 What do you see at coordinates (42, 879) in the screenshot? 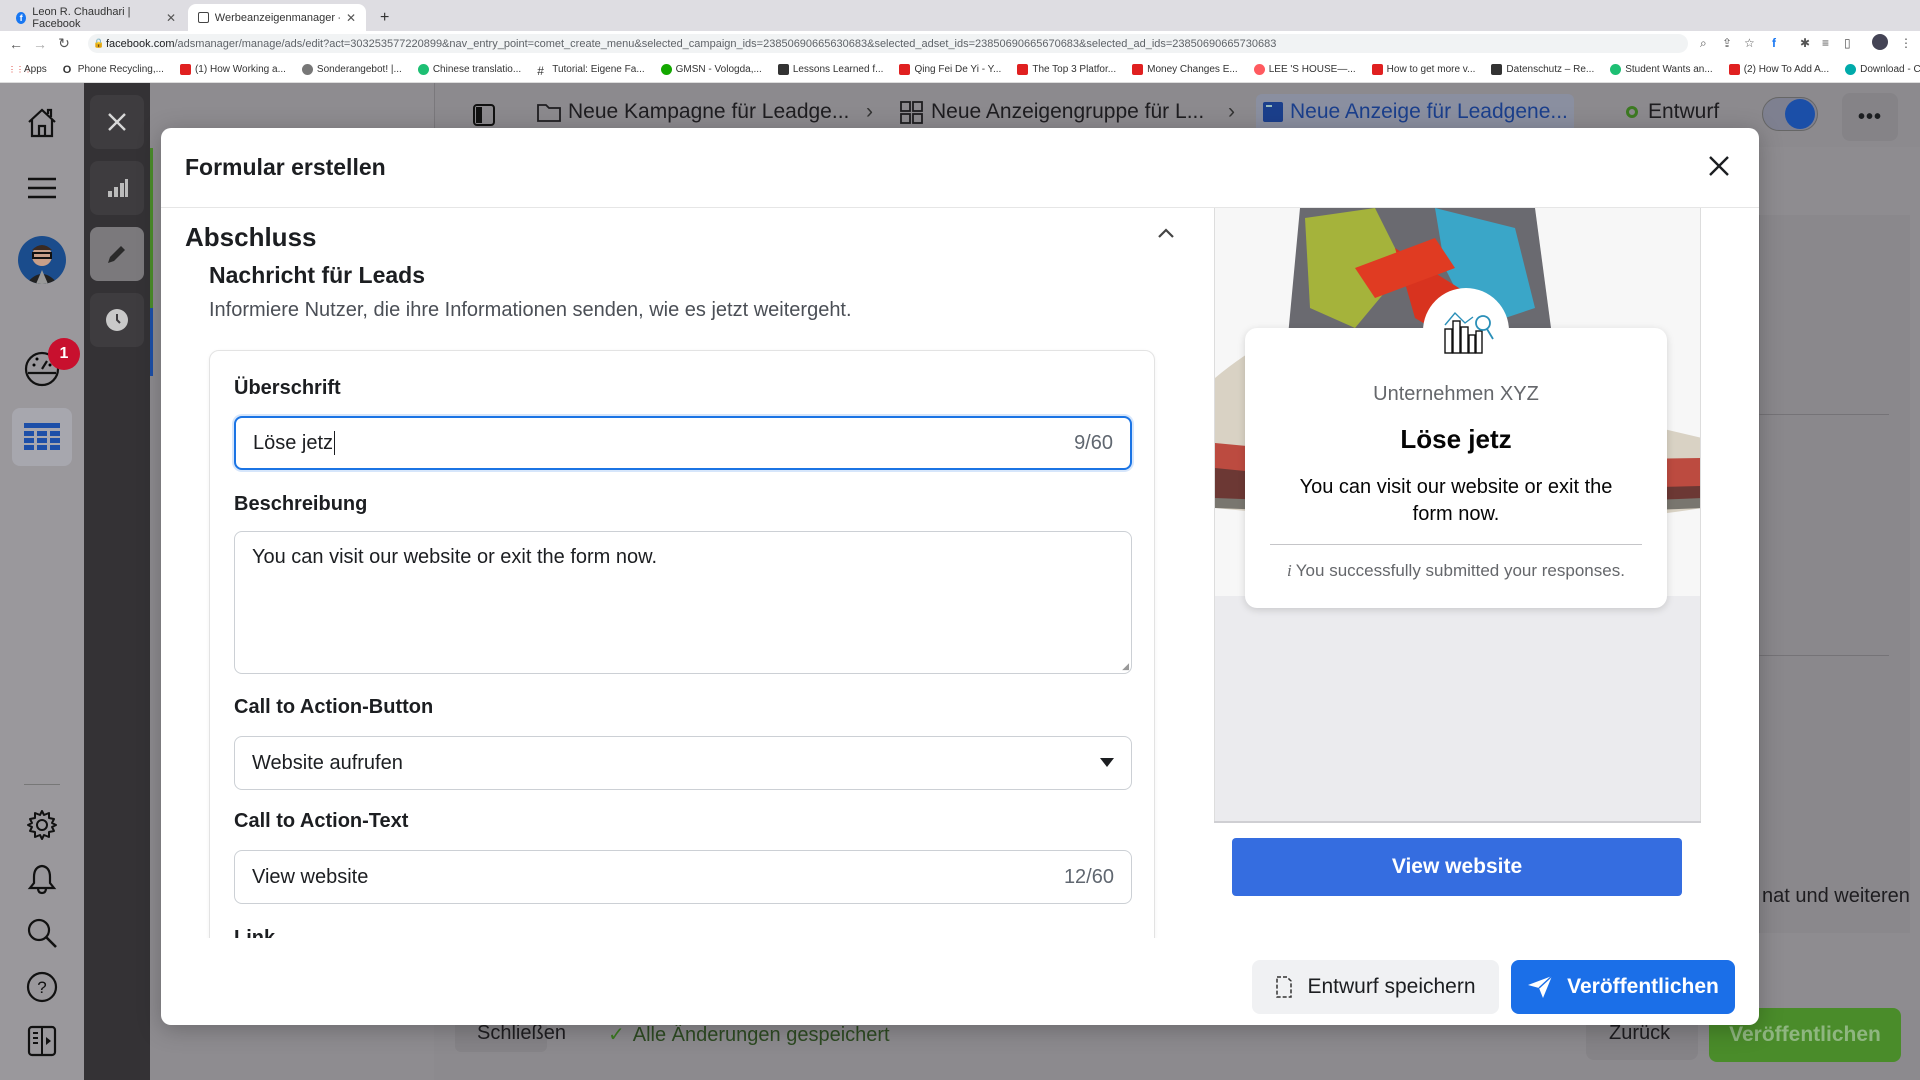
I see `bell-icon` at bounding box center [42, 879].